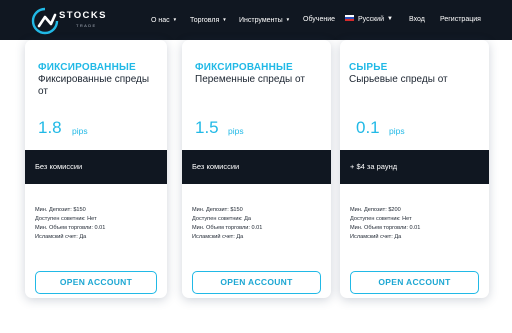 The height and width of the screenshot is (333, 512). Describe the element at coordinates (349, 18) in the screenshot. I see `russia-flag-icon` at that location.